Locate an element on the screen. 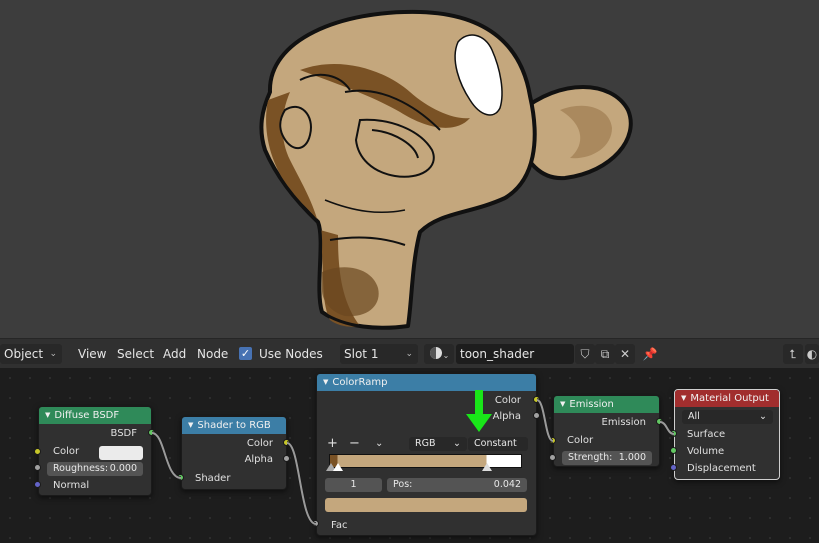 The height and width of the screenshot is (543, 819). menu-select: Select is located at coordinates (135, 354).